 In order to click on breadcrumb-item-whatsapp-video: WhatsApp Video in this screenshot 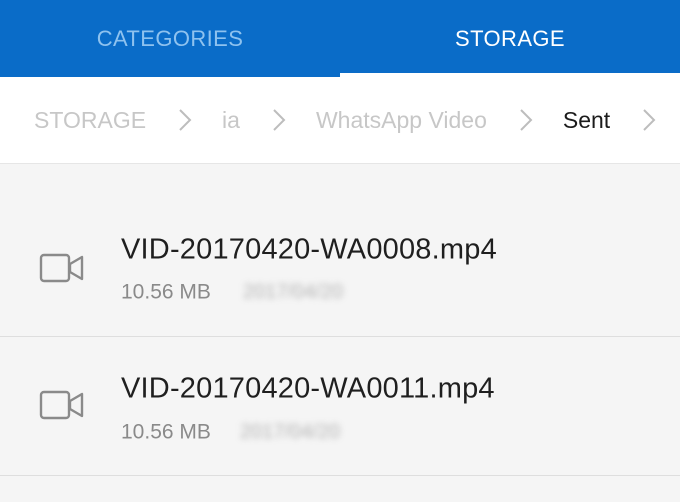, I will do `click(401, 120)`.